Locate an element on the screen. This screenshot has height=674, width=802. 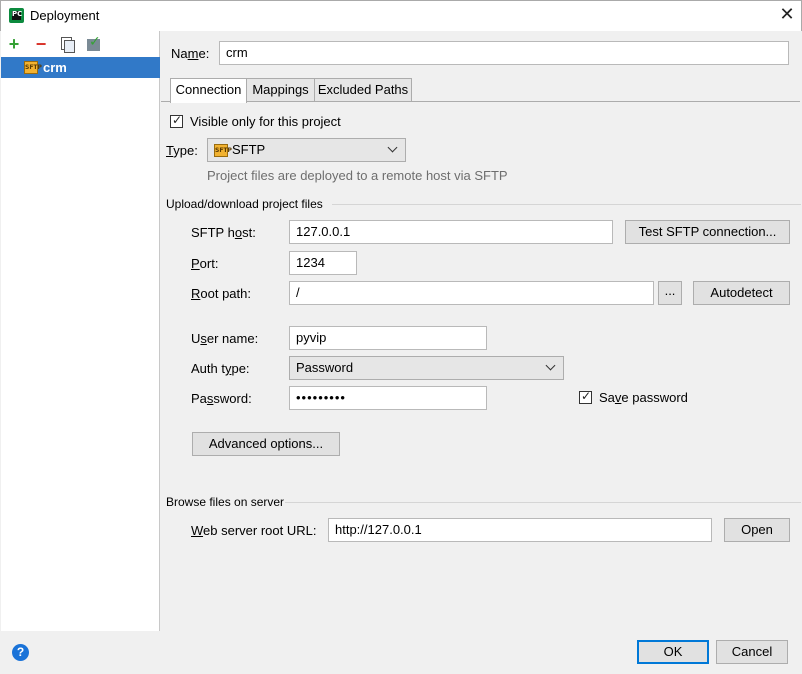
auth-type-label: Auth type: is located at coordinates (220, 368).